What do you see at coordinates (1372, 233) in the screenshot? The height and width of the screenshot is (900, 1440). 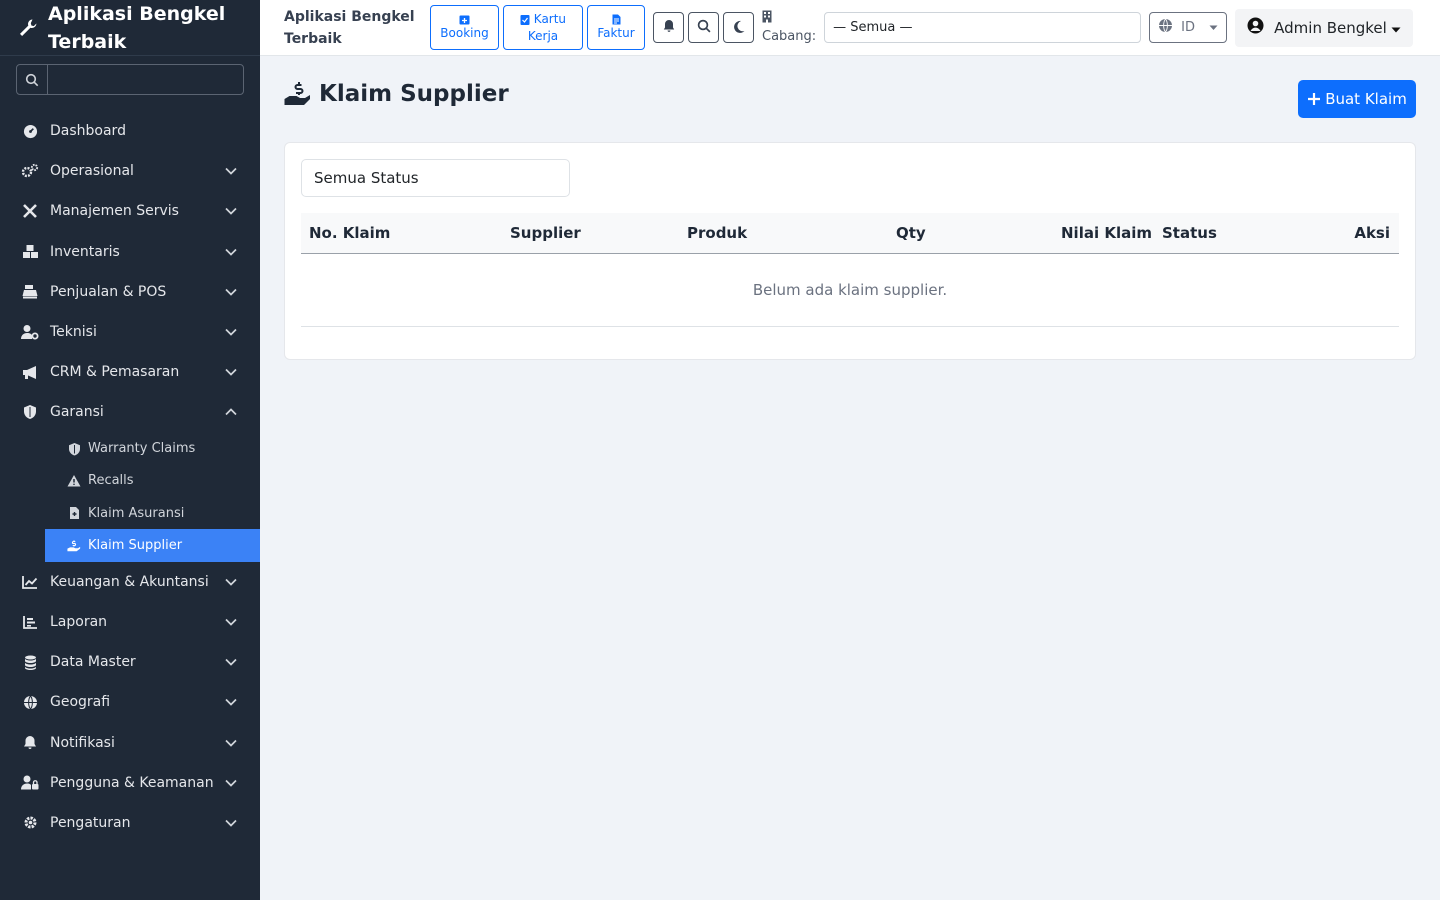 I see `column-header-aksi: Aksi` at bounding box center [1372, 233].